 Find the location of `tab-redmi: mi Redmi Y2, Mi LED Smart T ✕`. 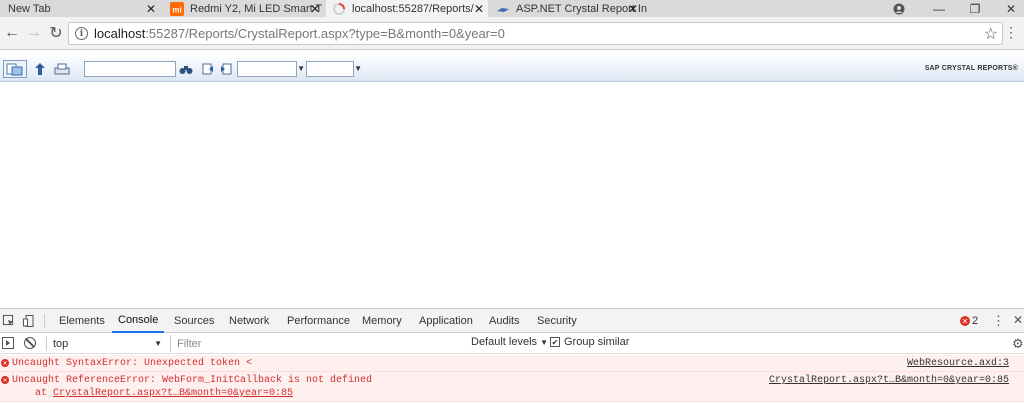

tab-redmi: mi Redmi Y2, Mi LED Smart T ✕ is located at coordinates (244, 8).